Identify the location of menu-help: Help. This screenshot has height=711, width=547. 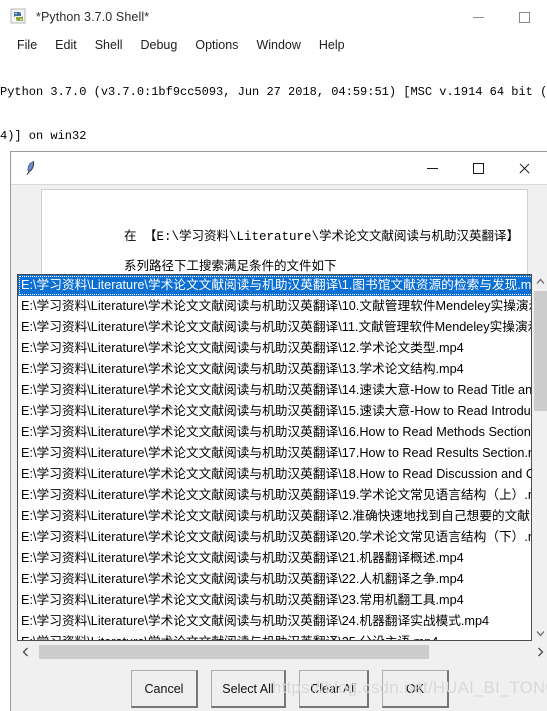
(332, 45).